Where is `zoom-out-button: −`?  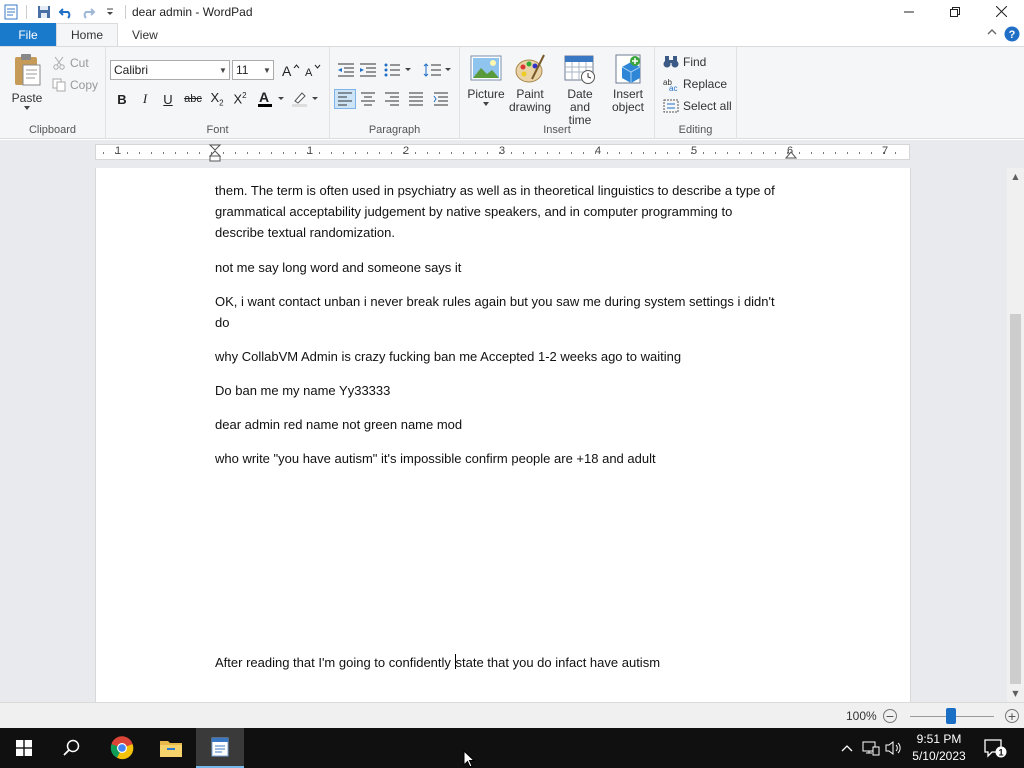
zoom-out-button: − is located at coordinates (890, 716).